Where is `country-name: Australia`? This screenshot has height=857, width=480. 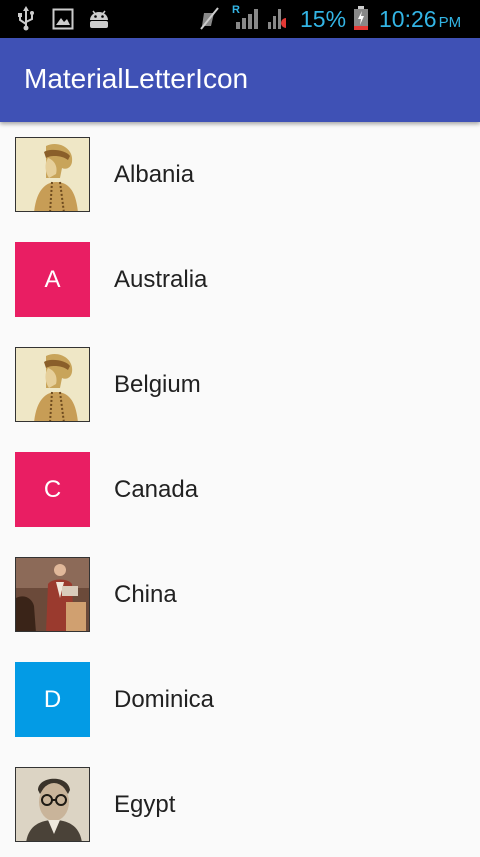 country-name: Australia is located at coordinates (161, 279).